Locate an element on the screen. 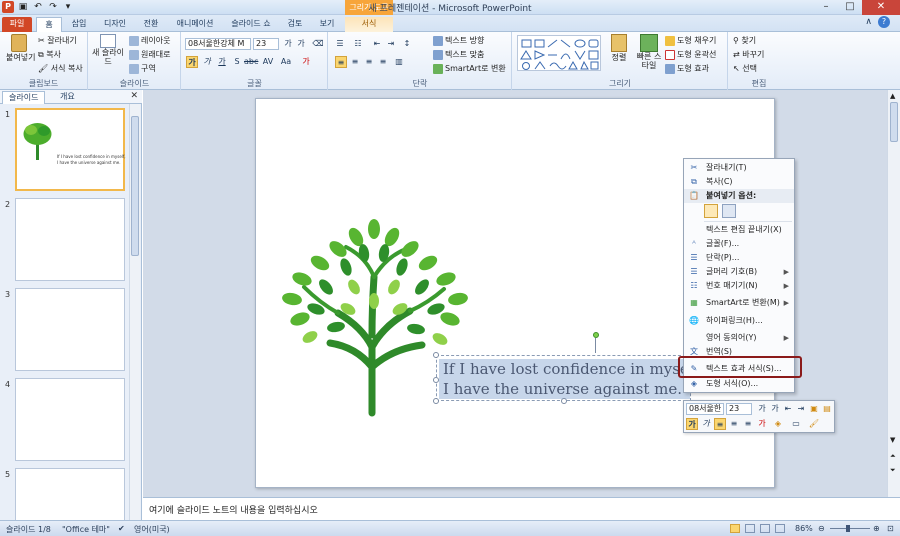  sorter-view-icon is located at coordinates (750, 528).